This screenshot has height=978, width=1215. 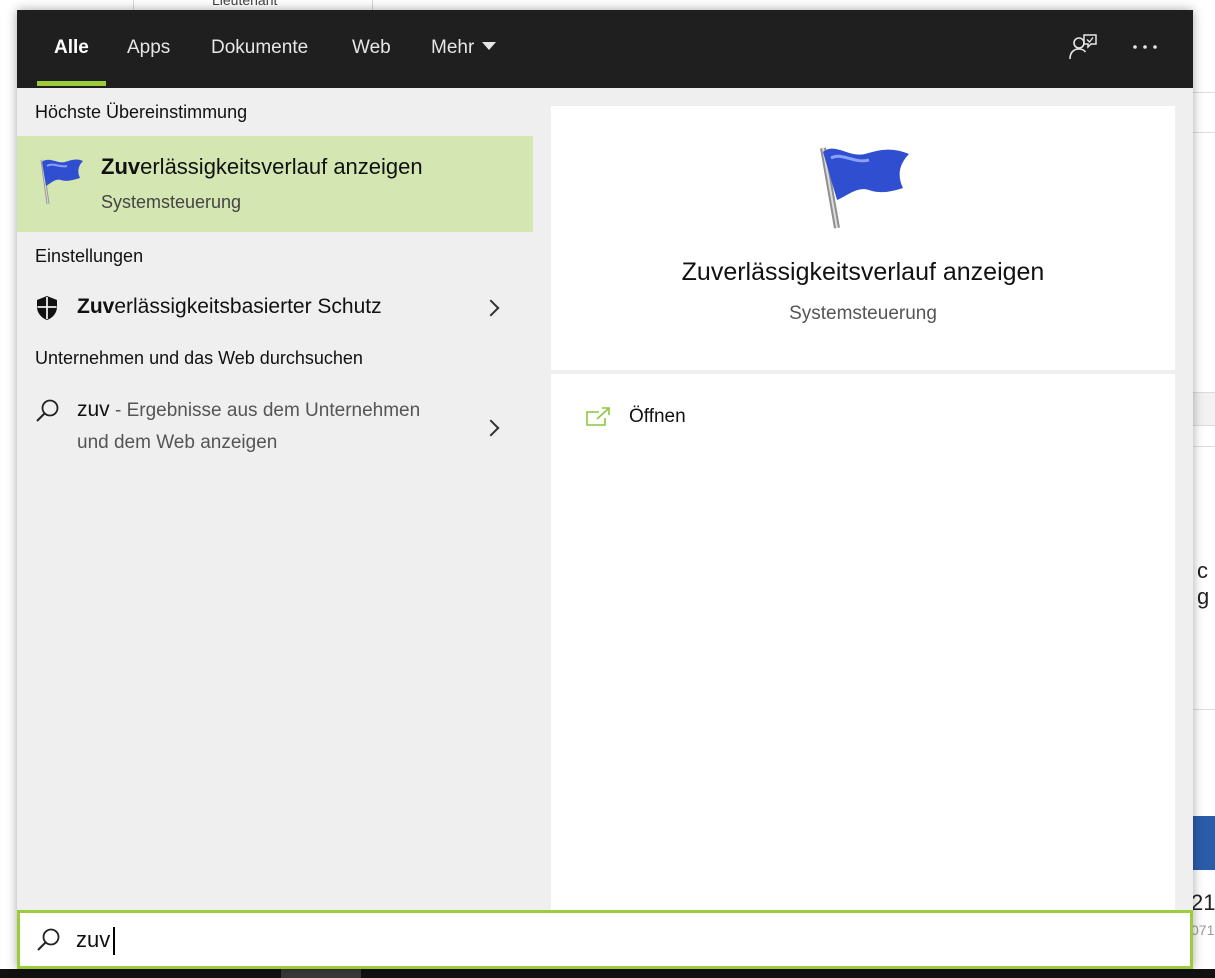 What do you see at coordinates (245, 4) in the screenshot?
I see `background-tab-label: Lieutenant` at bounding box center [245, 4].